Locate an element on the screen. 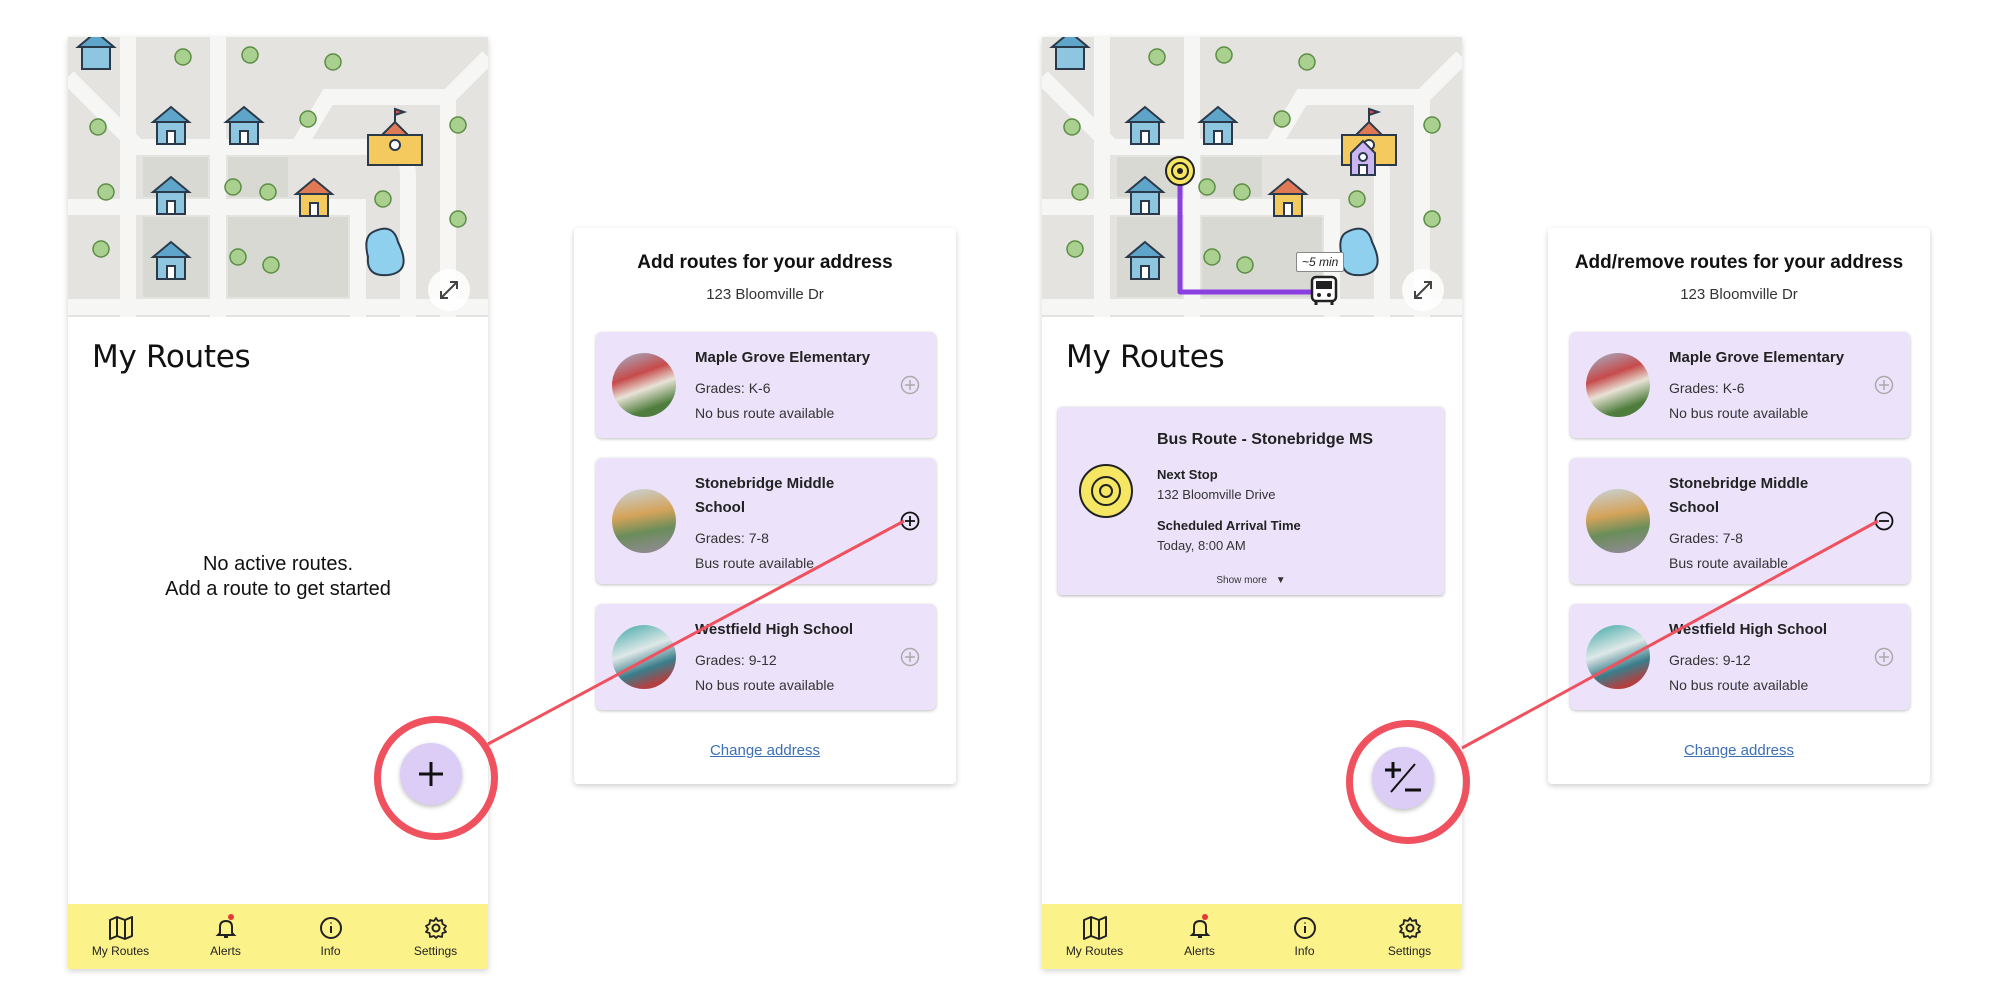  next-stop-value: 132 Bloomville Drive is located at coordinates (1216, 494).